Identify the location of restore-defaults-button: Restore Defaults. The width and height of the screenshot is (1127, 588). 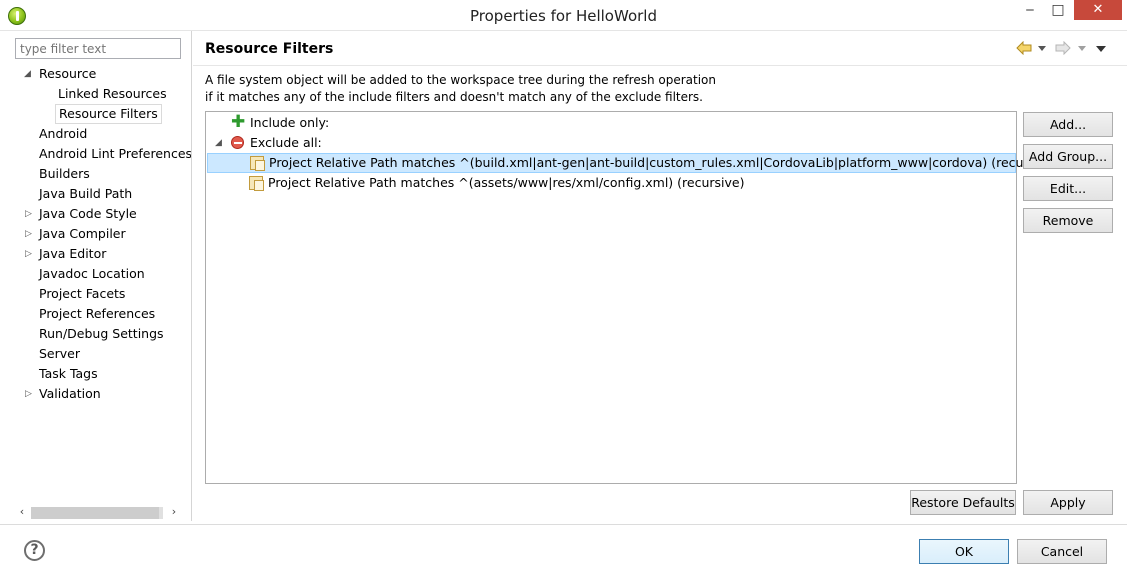
(963, 502).